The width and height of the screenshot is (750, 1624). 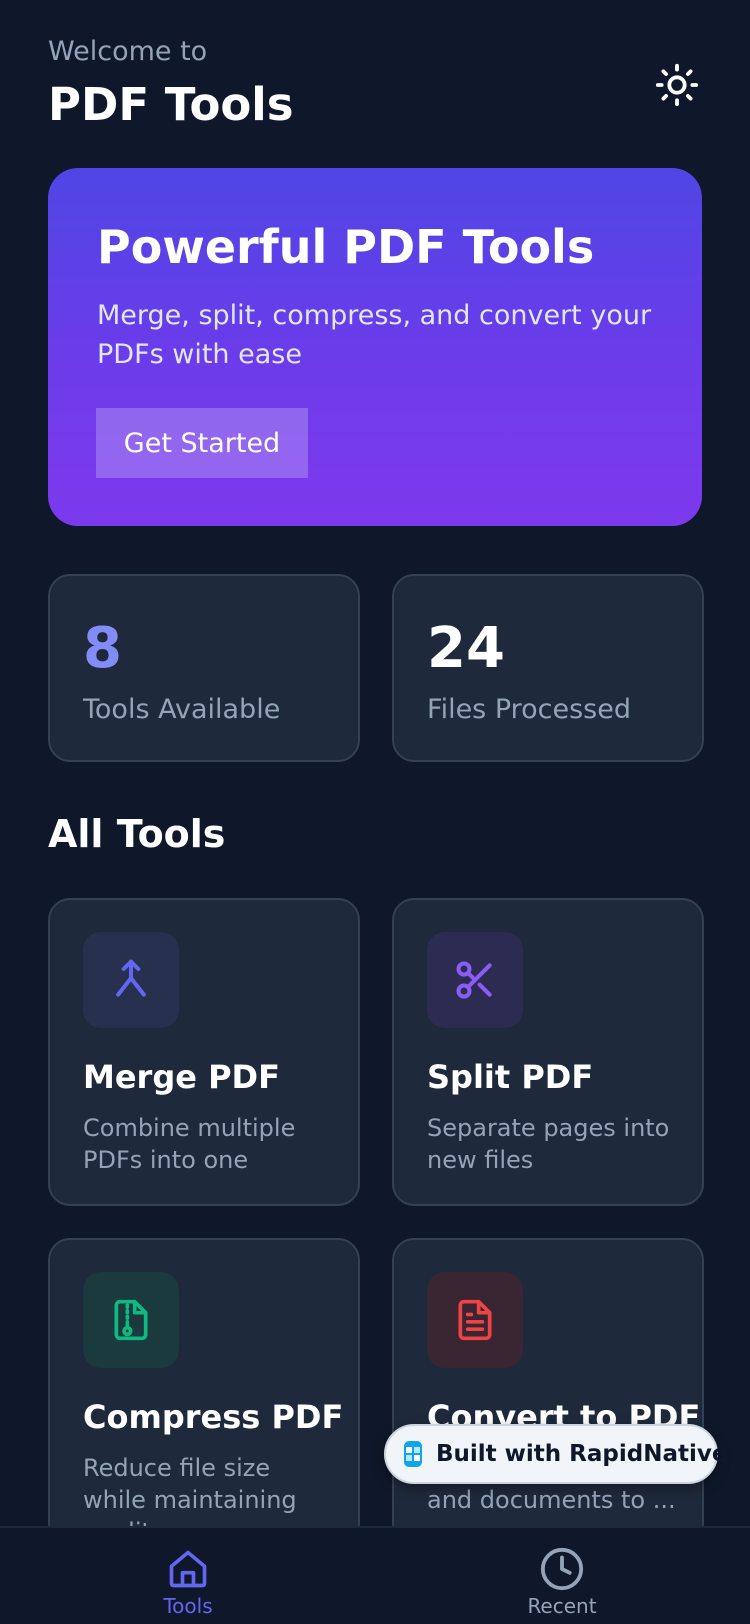 I want to click on tab-recent: Recent, so click(x=562, y=1576).